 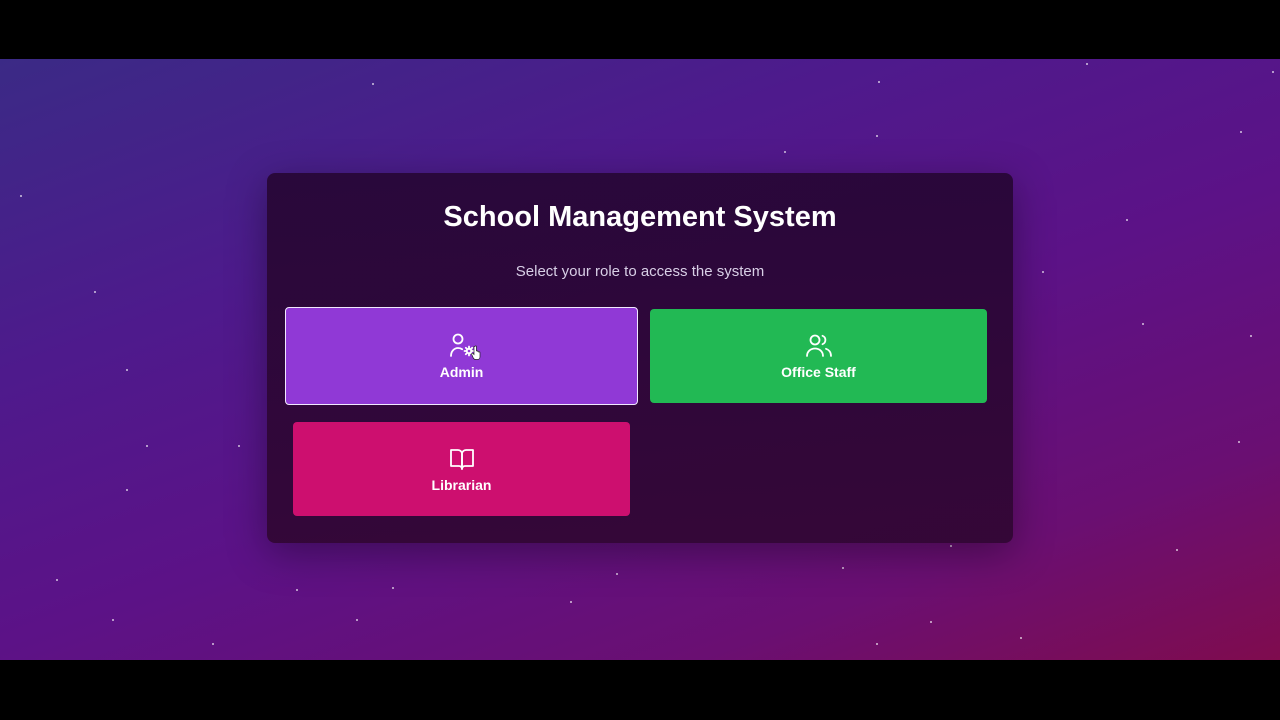 I want to click on users-icon, so click(x=818, y=345).